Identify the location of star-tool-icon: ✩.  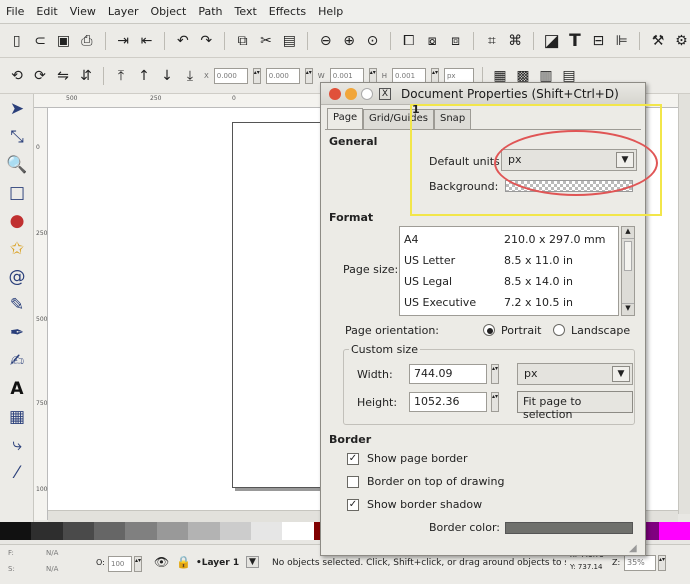
(17, 249).